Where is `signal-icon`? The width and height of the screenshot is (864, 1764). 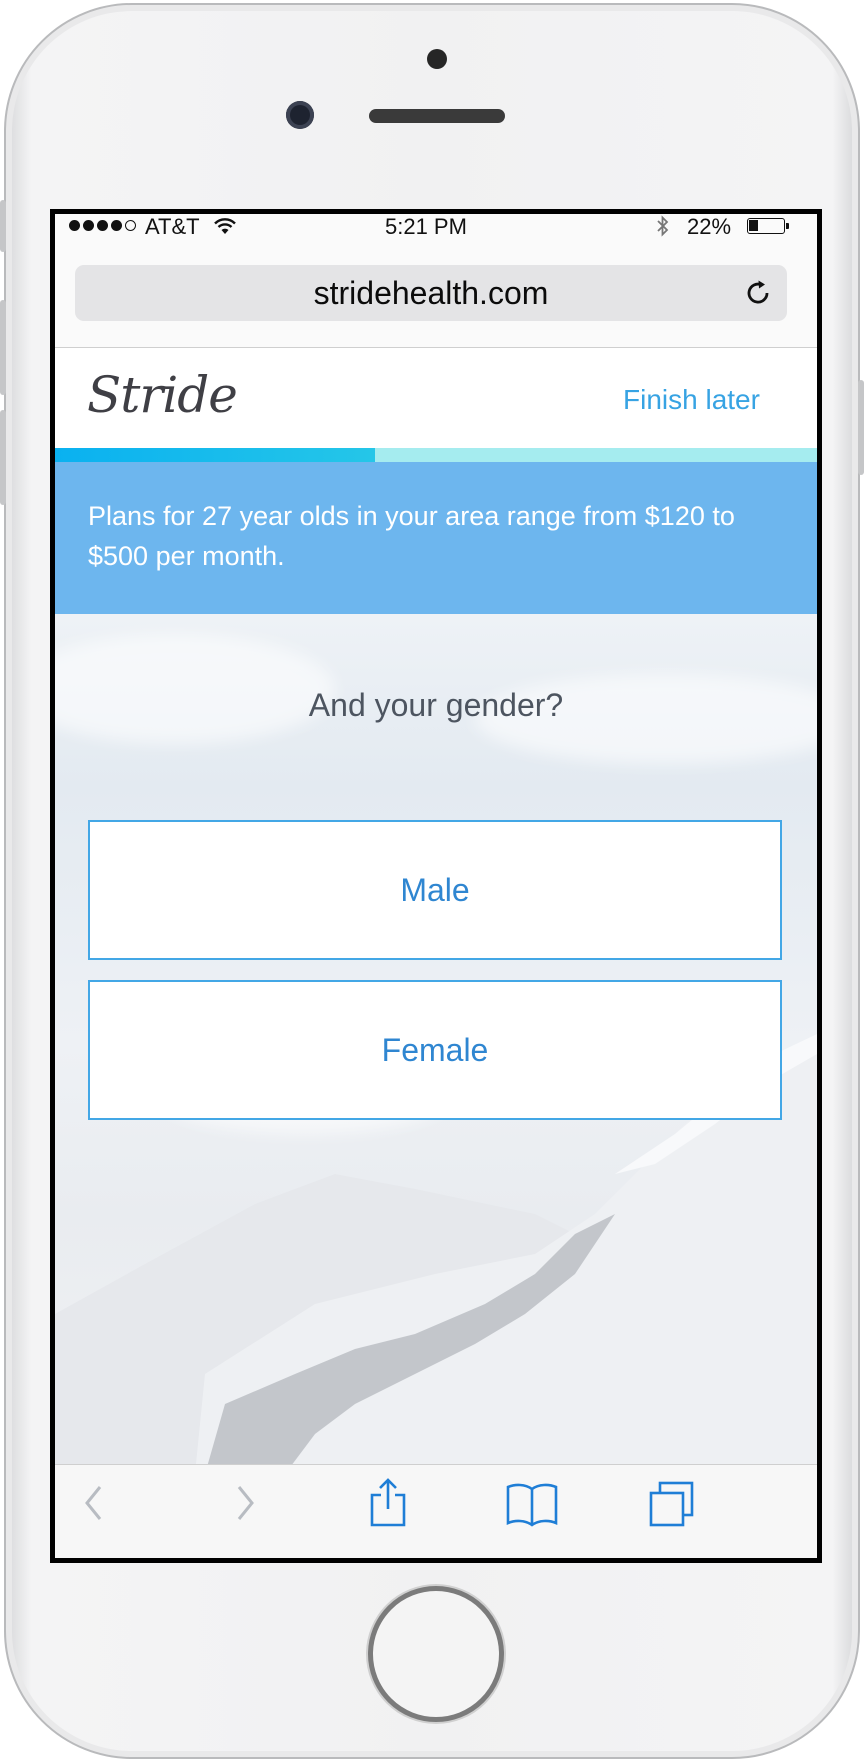 signal-icon is located at coordinates (102, 225).